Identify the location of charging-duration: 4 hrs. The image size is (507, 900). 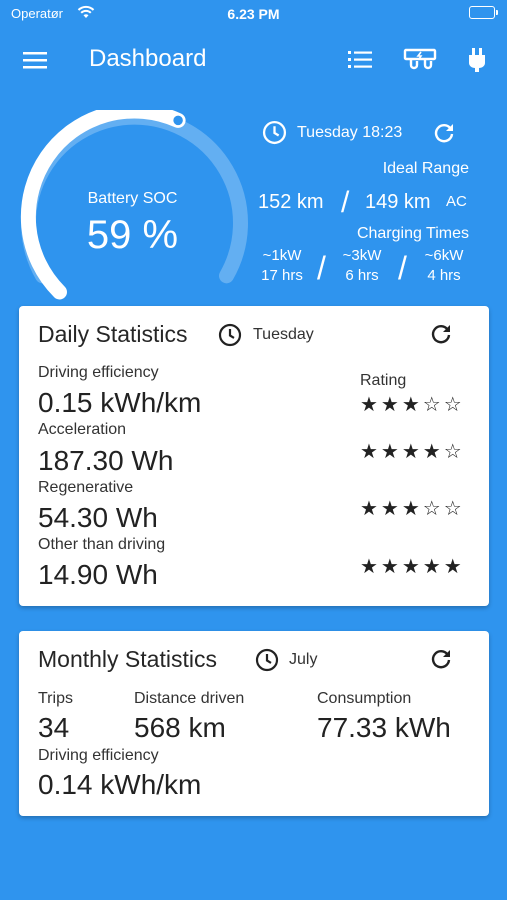
(444, 275).